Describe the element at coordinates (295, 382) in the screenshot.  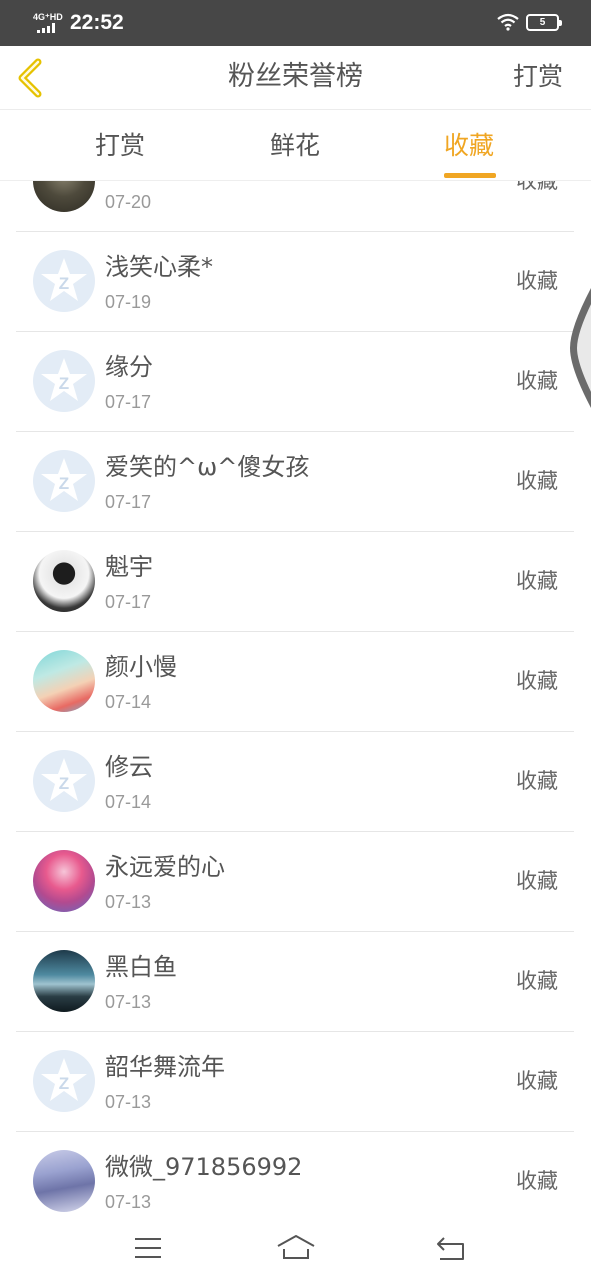
I see `list-item: Z 缘分 07-17 收藏` at that location.